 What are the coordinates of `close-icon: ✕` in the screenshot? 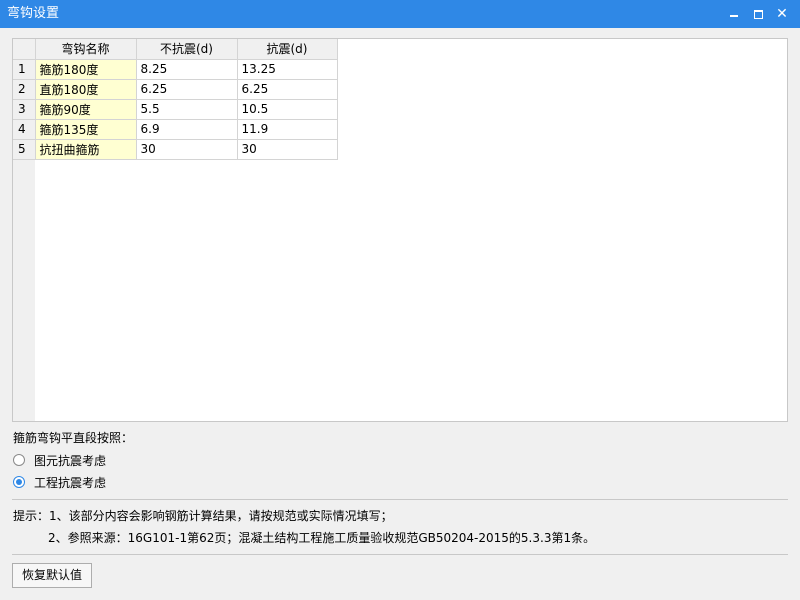 It's located at (782, 14).